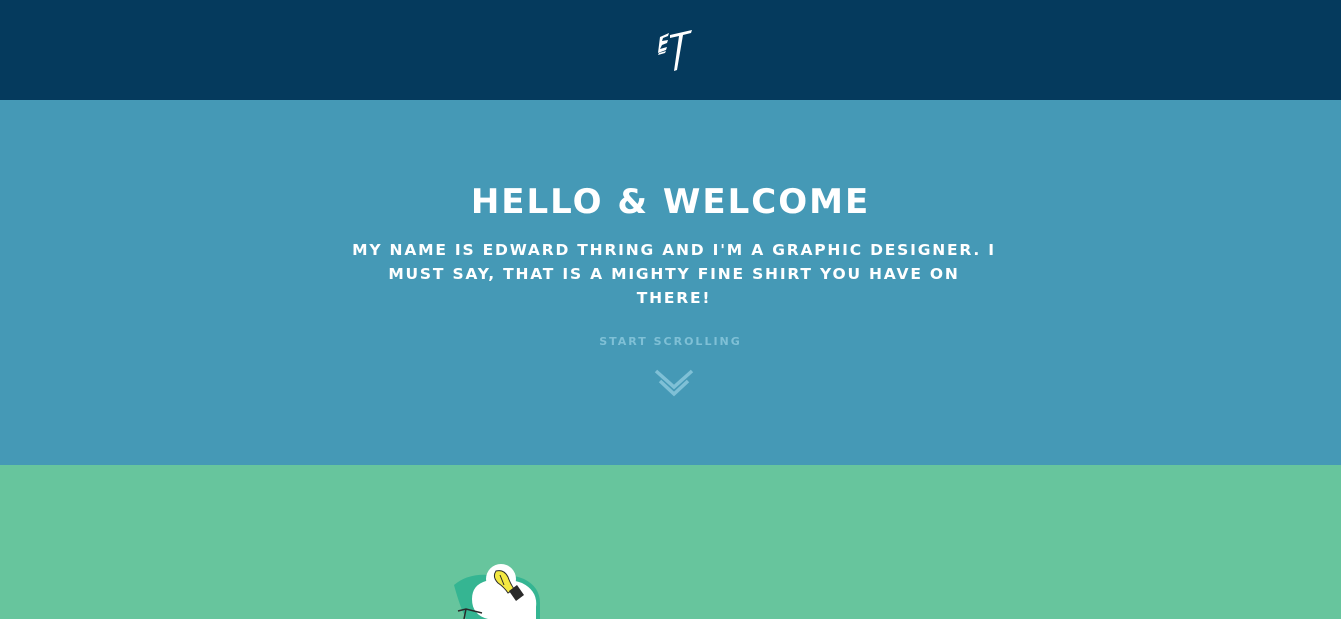 This screenshot has width=1341, height=619. Describe the element at coordinates (670, 202) in the screenshot. I see `hero-title: HELLO & WELCOME` at that location.